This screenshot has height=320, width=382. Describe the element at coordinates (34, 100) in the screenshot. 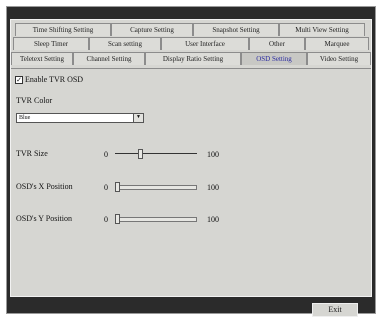

I see `tvr-color-label: TVR Color` at that location.